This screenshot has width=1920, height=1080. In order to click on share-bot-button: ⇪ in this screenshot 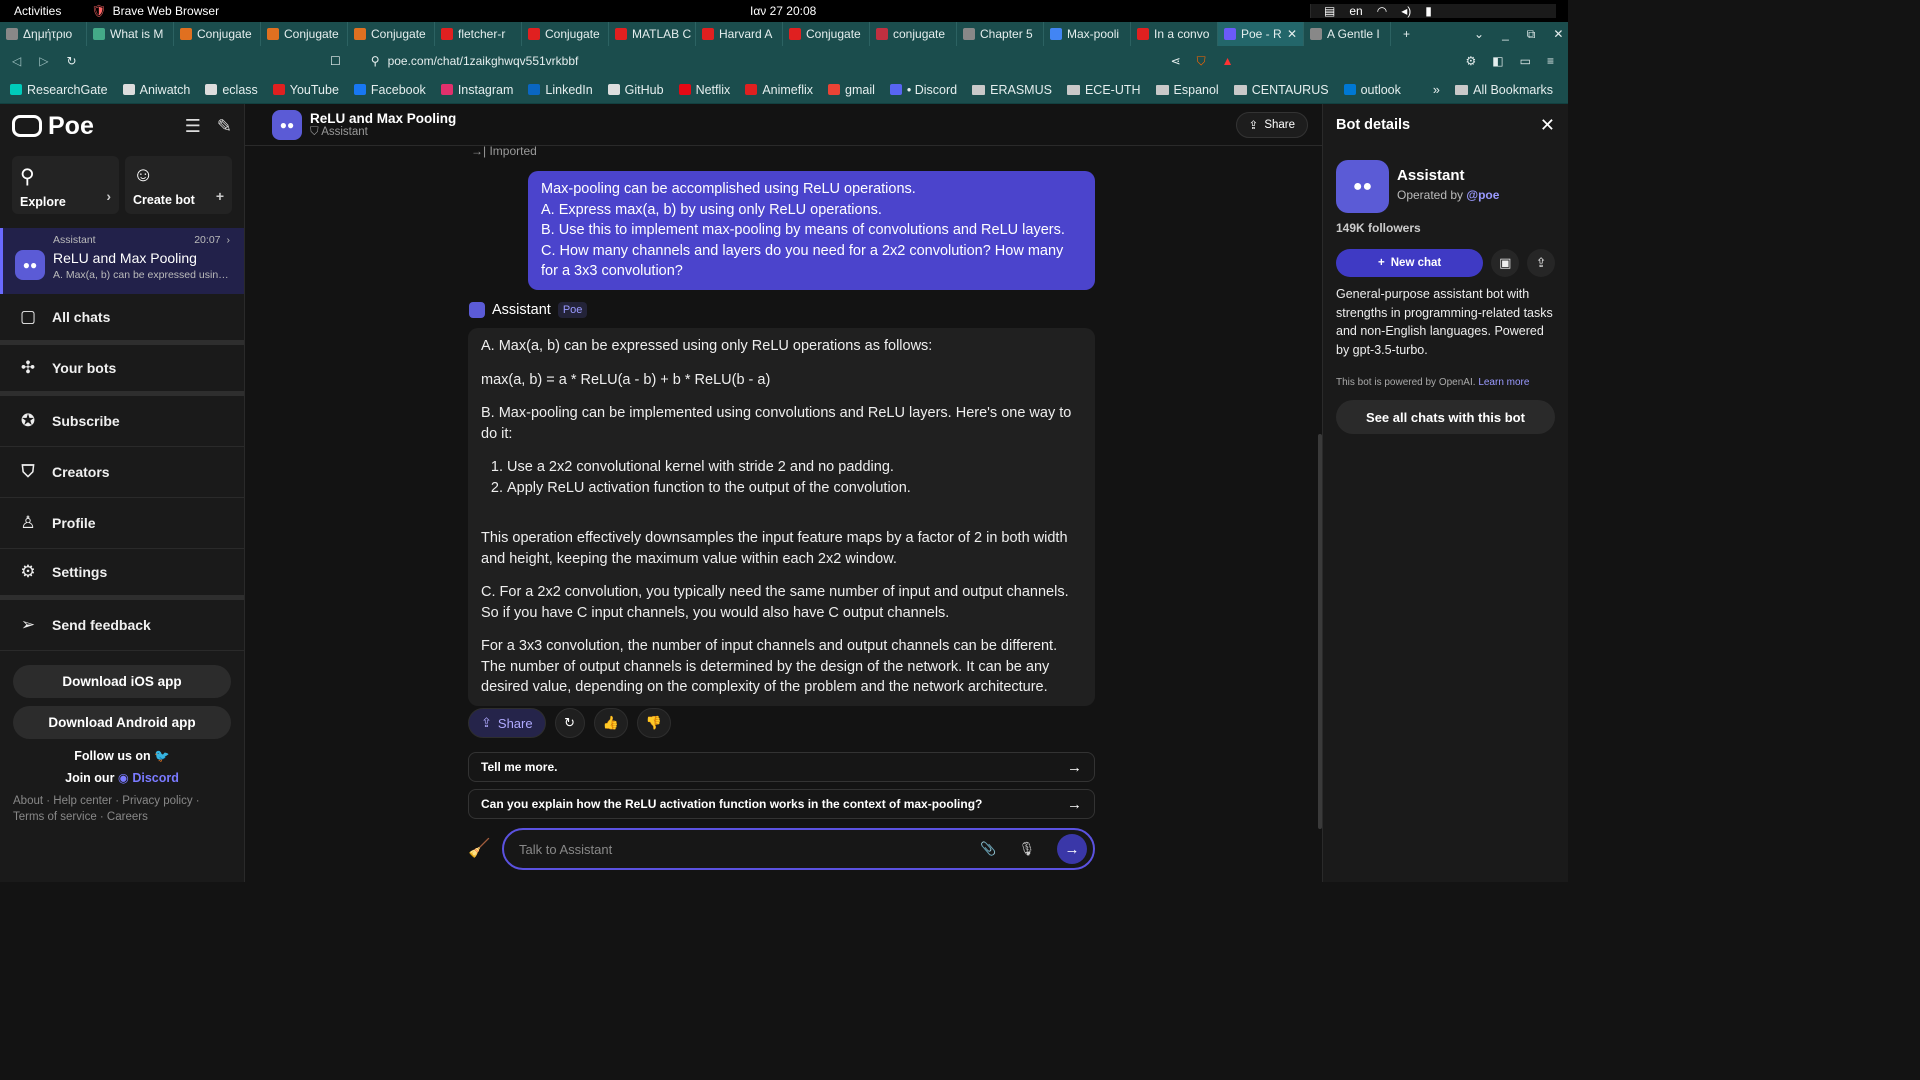, I will do `click(1541, 263)`.